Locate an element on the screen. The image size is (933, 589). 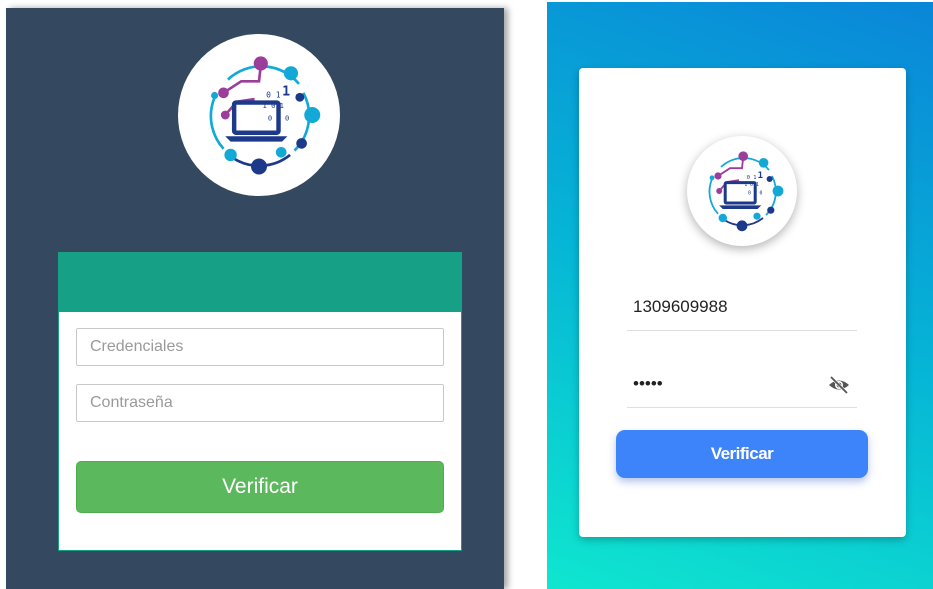
eye-off-icon is located at coordinates (839, 385).